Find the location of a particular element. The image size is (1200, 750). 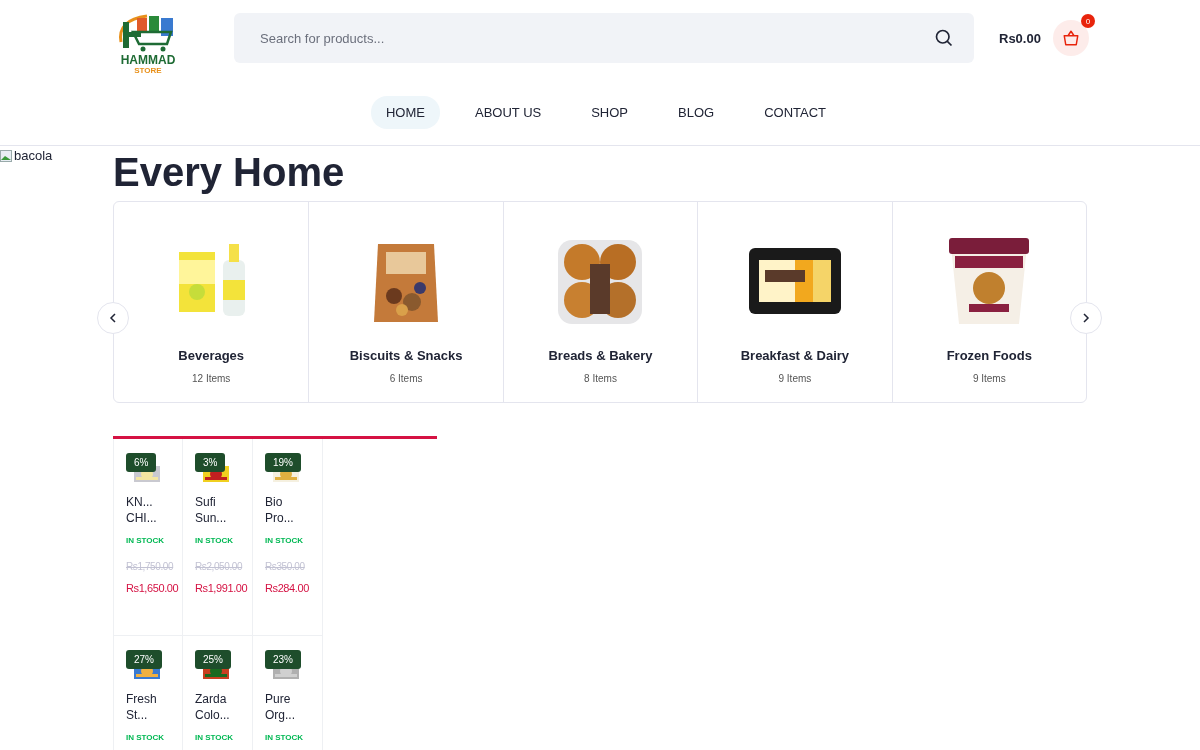

nav-link: BLOG is located at coordinates (696, 112).